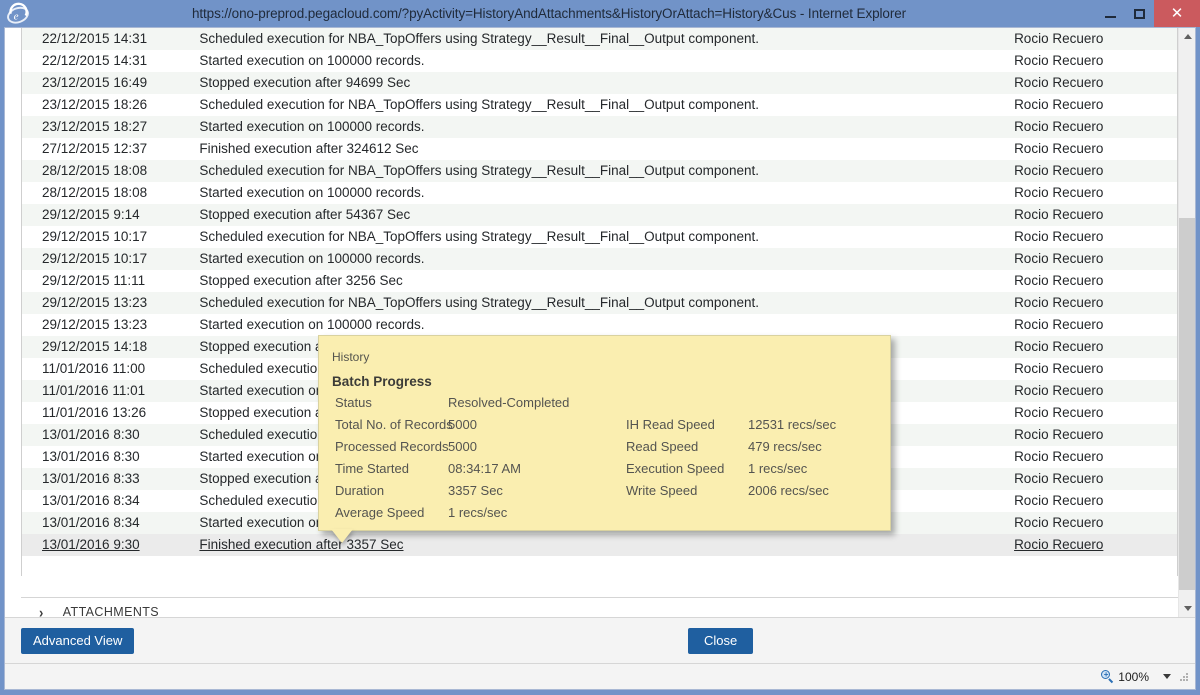  Describe the element at coordinates (599, 607) in the screenshot. I see `attachments-section-header: › ATTACHMENTS` at that location.